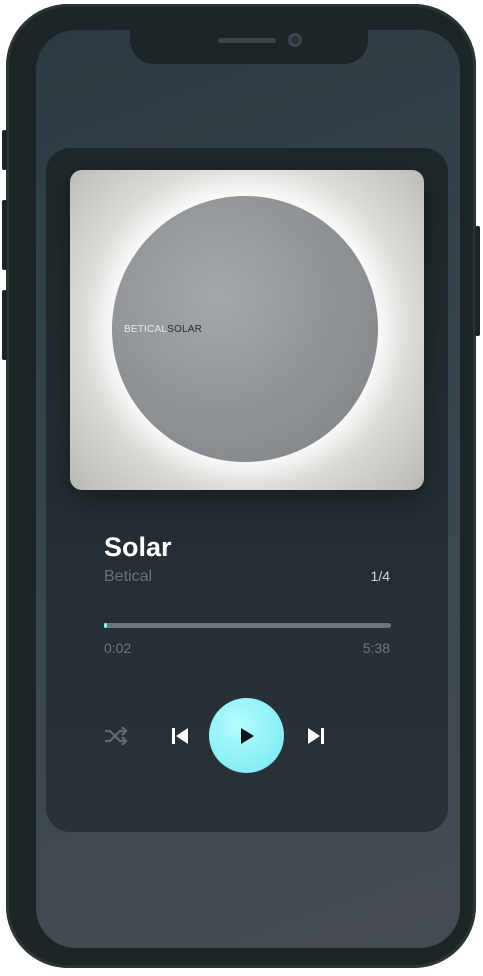 This screenshot has width=483, height=976. I want to click on shuffle-button, so click(116, 736).